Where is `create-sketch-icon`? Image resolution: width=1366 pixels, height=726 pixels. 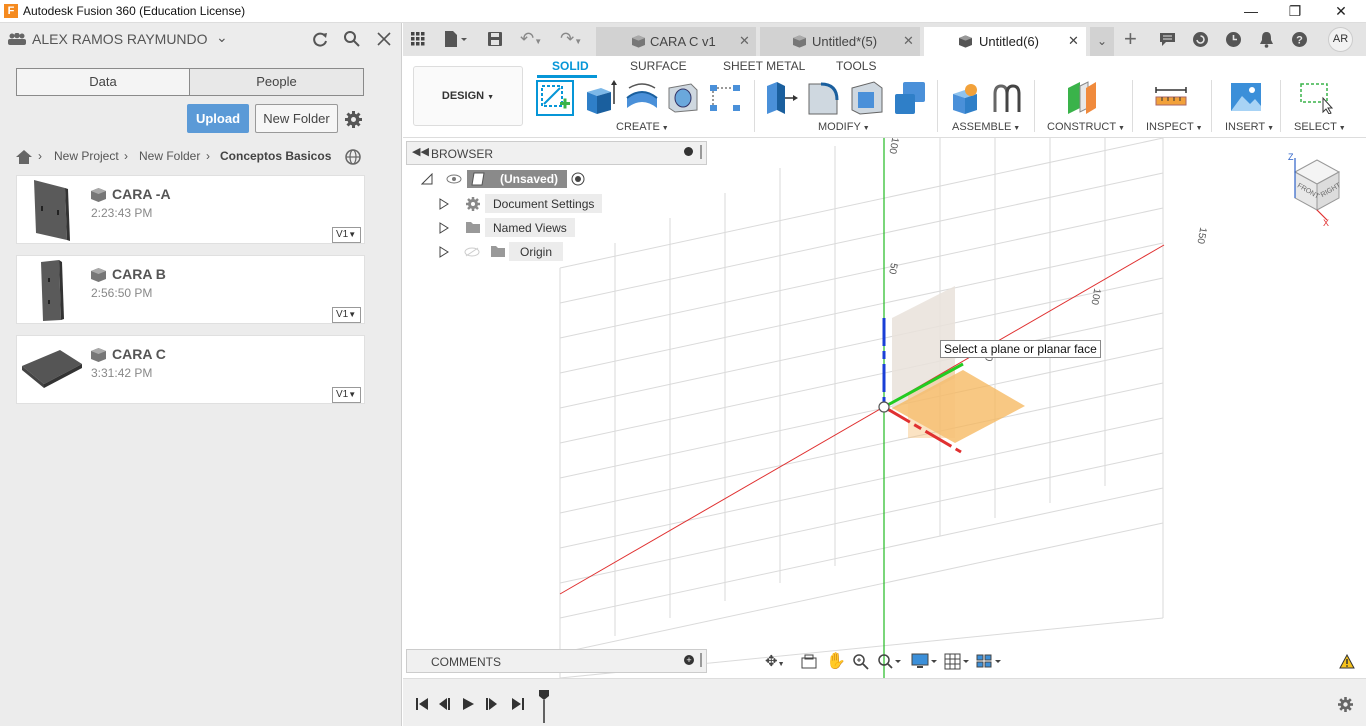
create-sketch-icon is located at coordinates (555, 98).